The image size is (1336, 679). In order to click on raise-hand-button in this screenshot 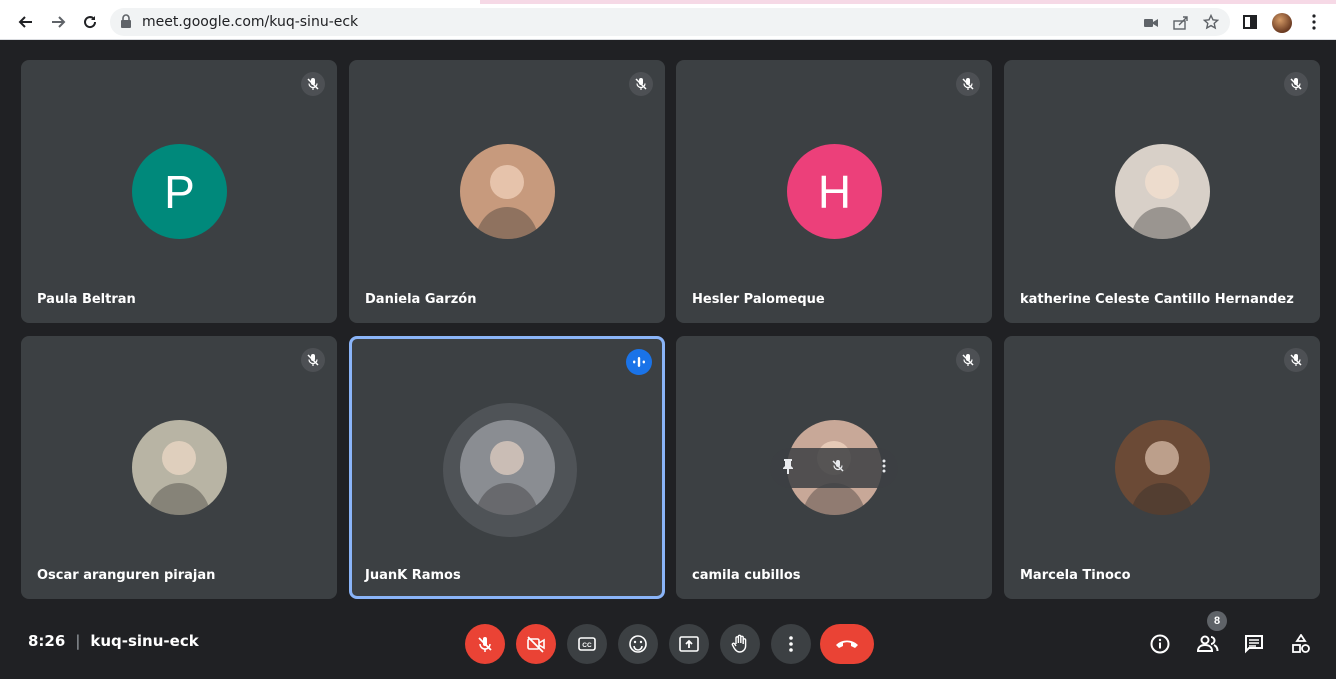, I will do `click(740, 644)`.